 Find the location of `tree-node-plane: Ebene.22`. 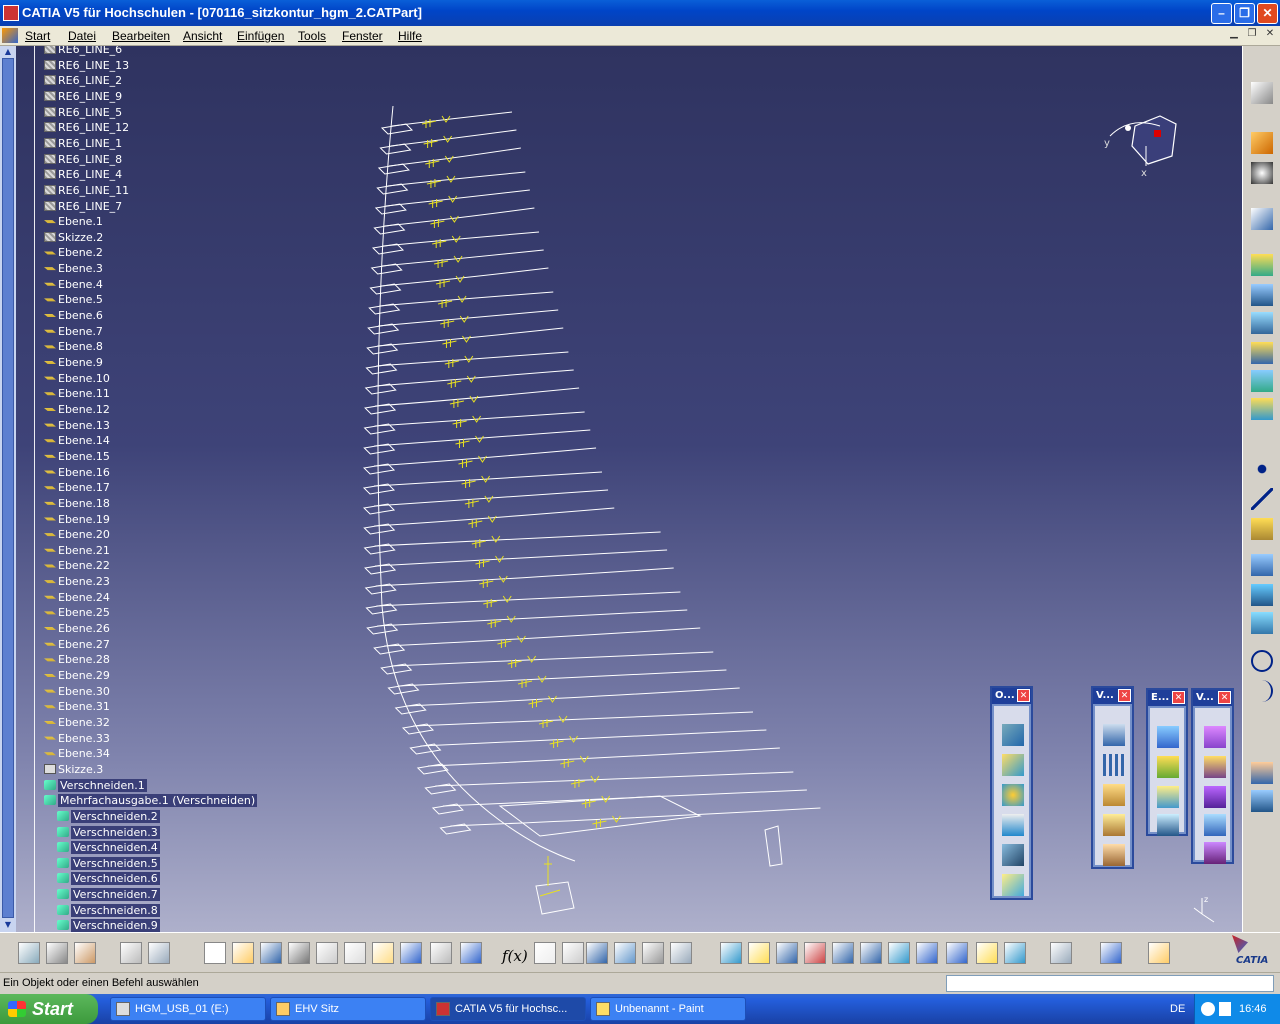

tree-node-plane: Ebene.22 is located at coordinates (77, 565).